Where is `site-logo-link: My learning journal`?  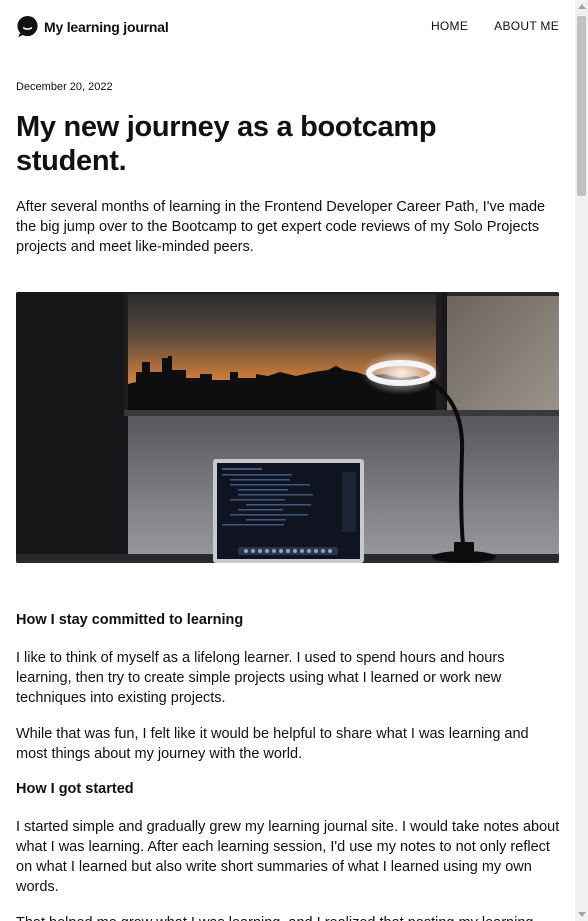
site-logo-link: My learning journal is located at coordinates (92, 26).